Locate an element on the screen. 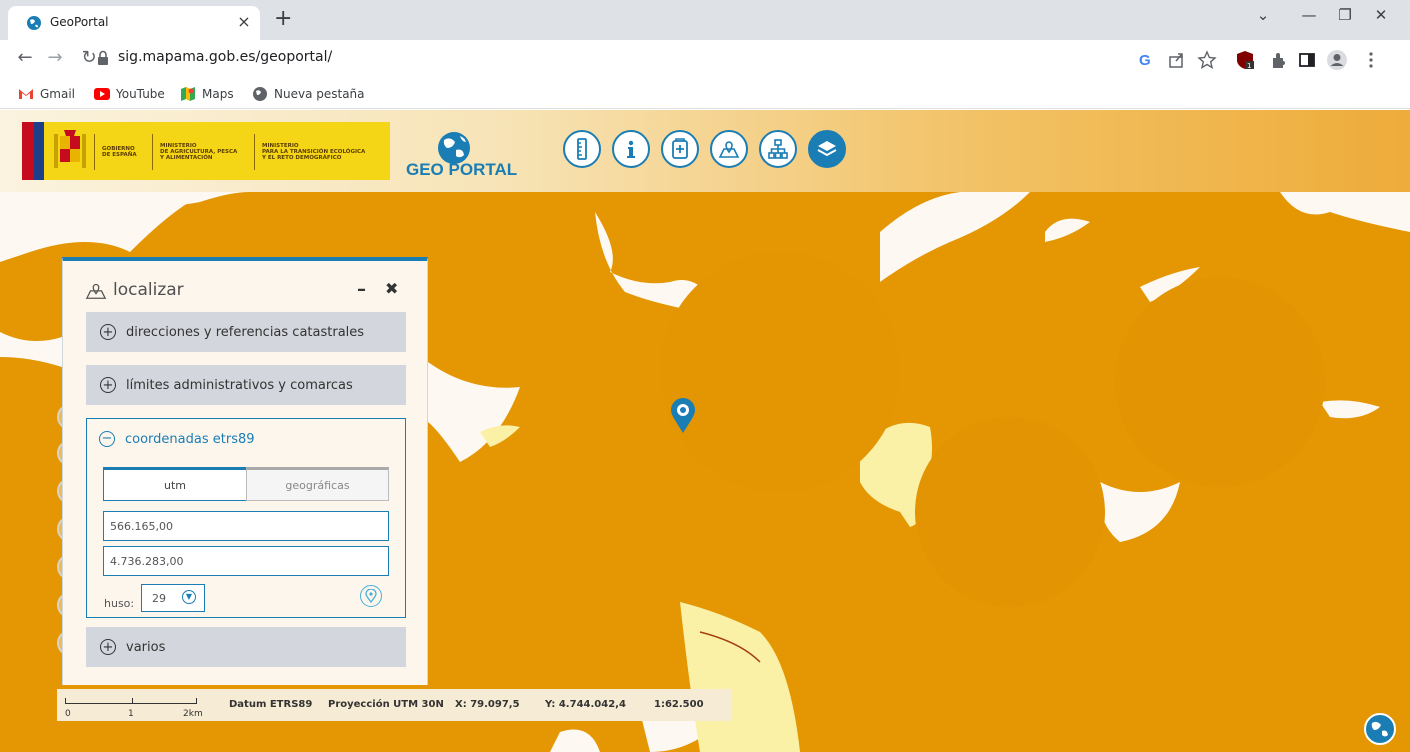 The height and width of the screenshot is (752, 1410). share-icon is located at coordinates (1177, 60).